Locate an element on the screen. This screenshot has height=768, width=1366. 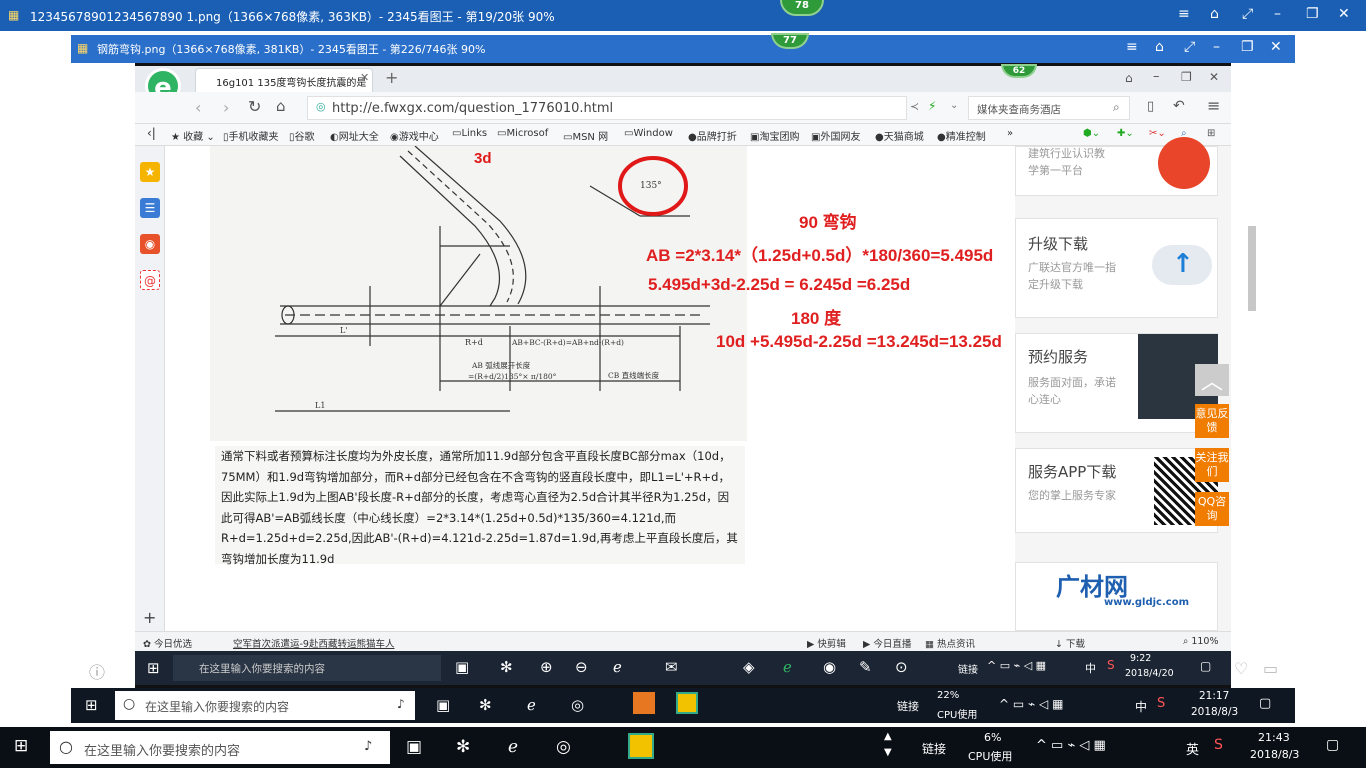
lang-mid: 中 is located at coordinates (1141, 706).